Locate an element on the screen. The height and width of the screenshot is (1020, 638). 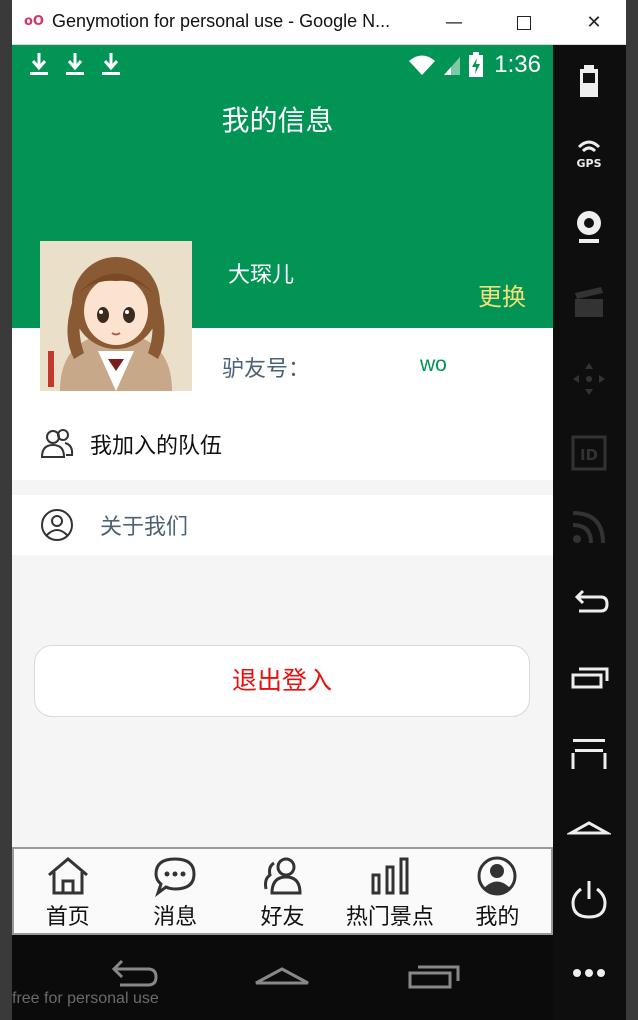
menu-item-about-us: 关于我们 is located at coordinates (282, 525).